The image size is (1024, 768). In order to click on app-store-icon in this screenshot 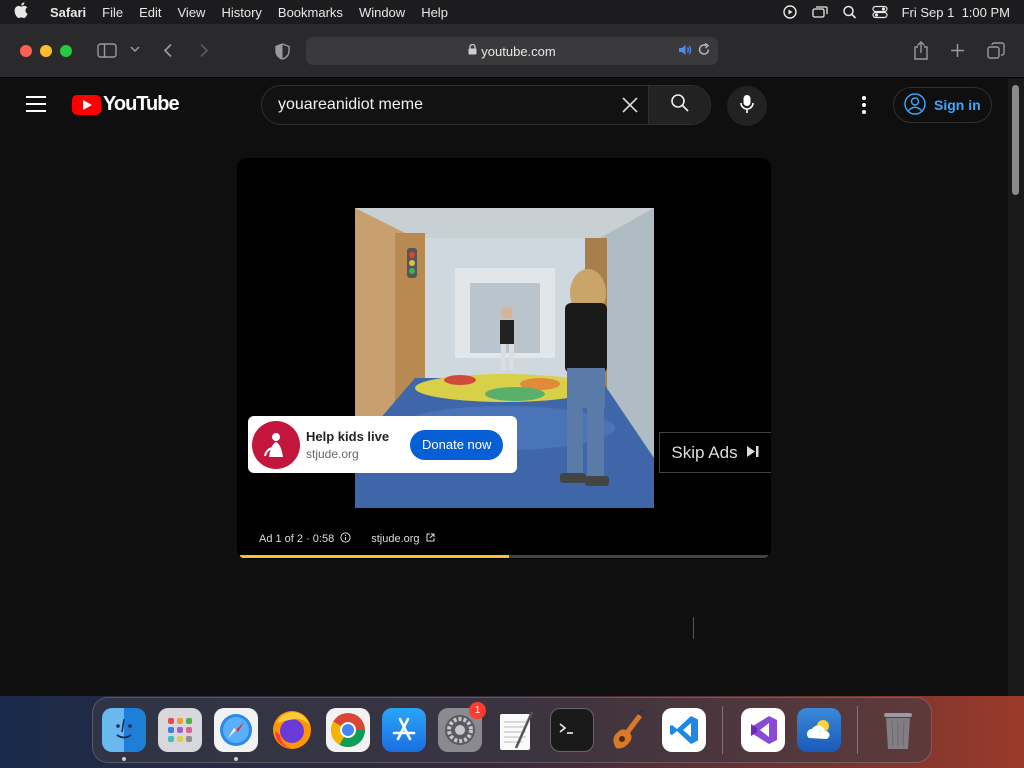, I will do `click(404, 730)`.